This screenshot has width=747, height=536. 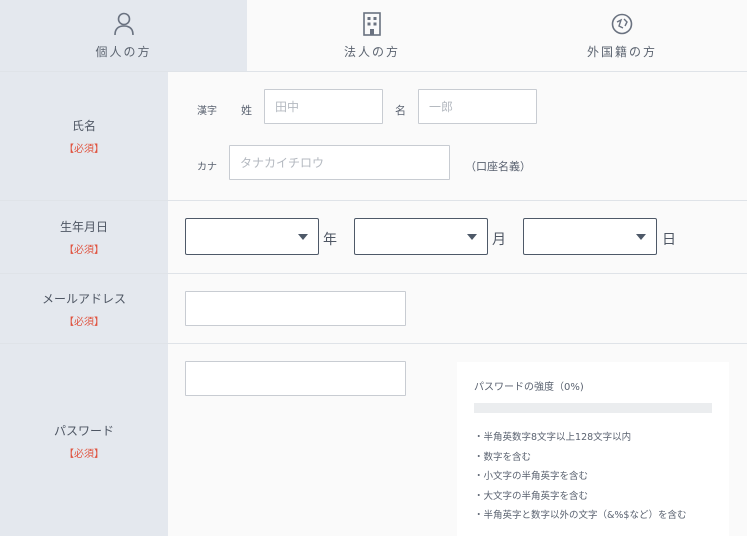 I want to click on birthdate-label-cell: 生年月日 【必須】, so click(x=84, y=237).